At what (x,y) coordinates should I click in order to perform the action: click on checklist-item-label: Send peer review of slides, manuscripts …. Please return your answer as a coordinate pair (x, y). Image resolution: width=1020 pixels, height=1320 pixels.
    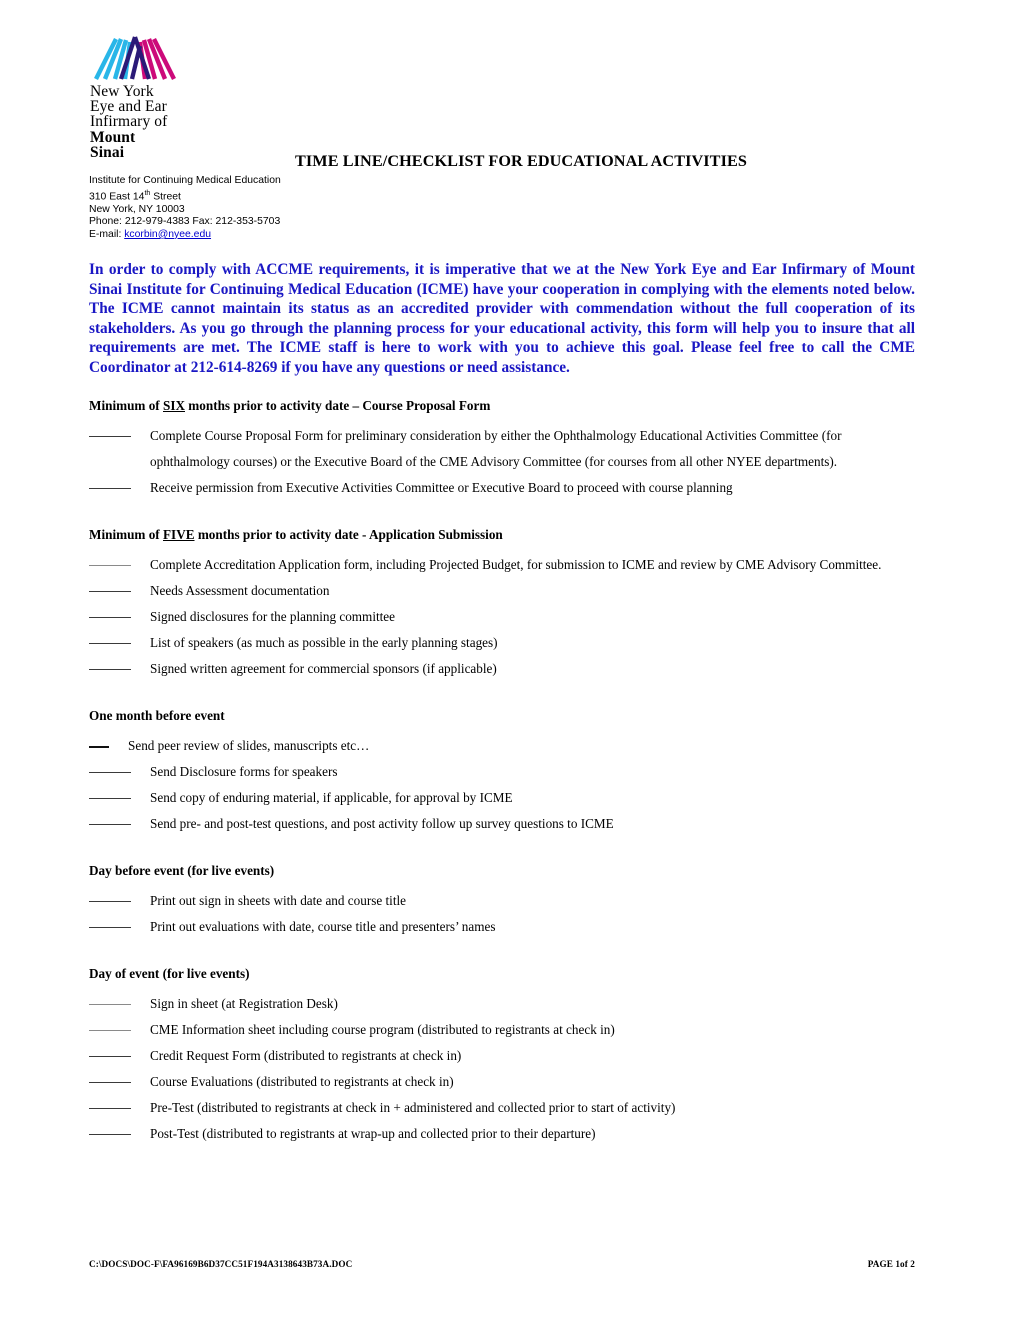
    Looking at the image, I should click on (249, 745).